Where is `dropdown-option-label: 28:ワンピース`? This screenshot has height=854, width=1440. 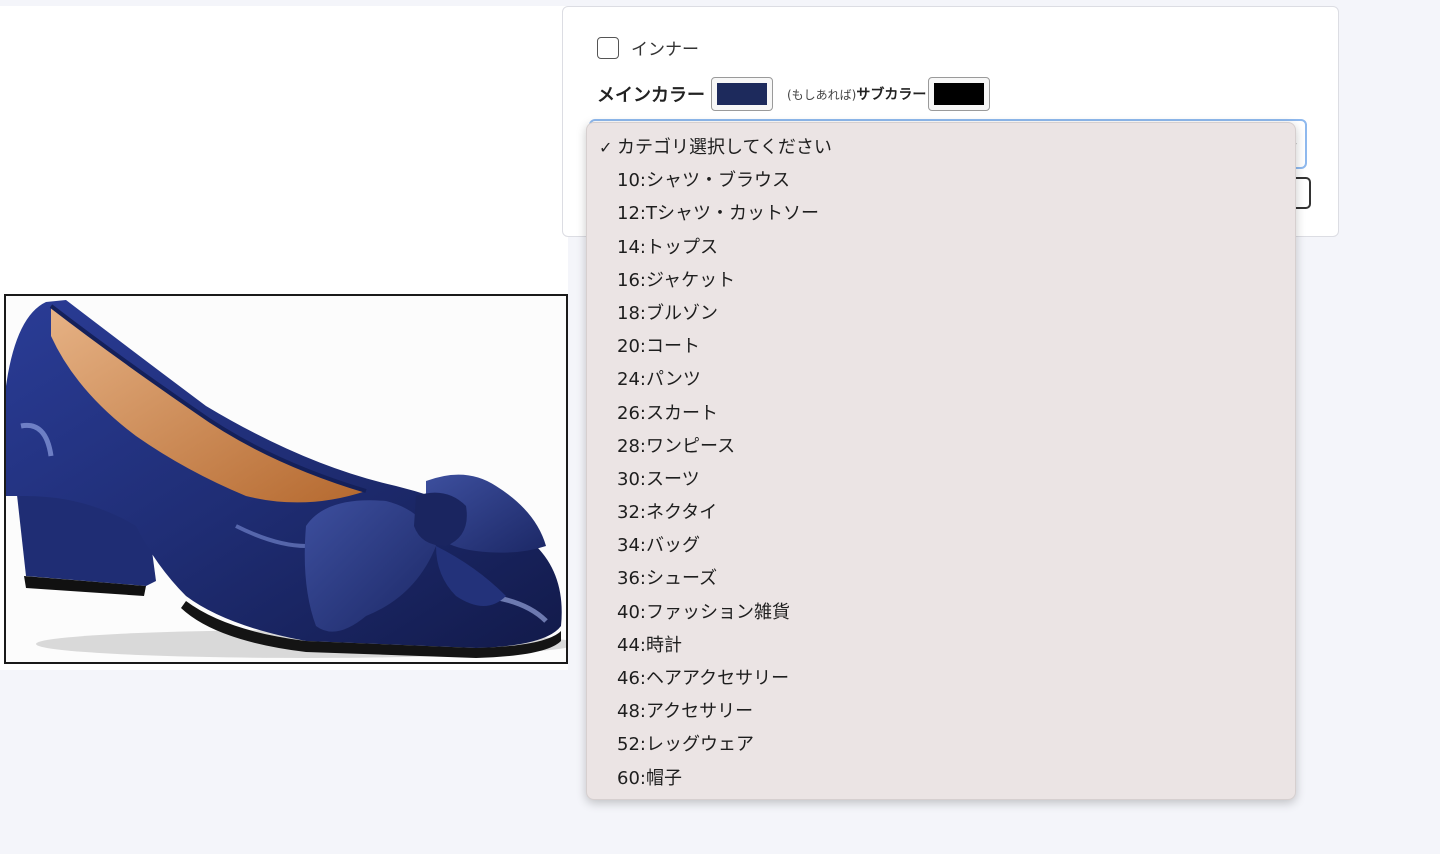
dropdown-option-label: 28:ワンピース is located at coordinates (676, 446).